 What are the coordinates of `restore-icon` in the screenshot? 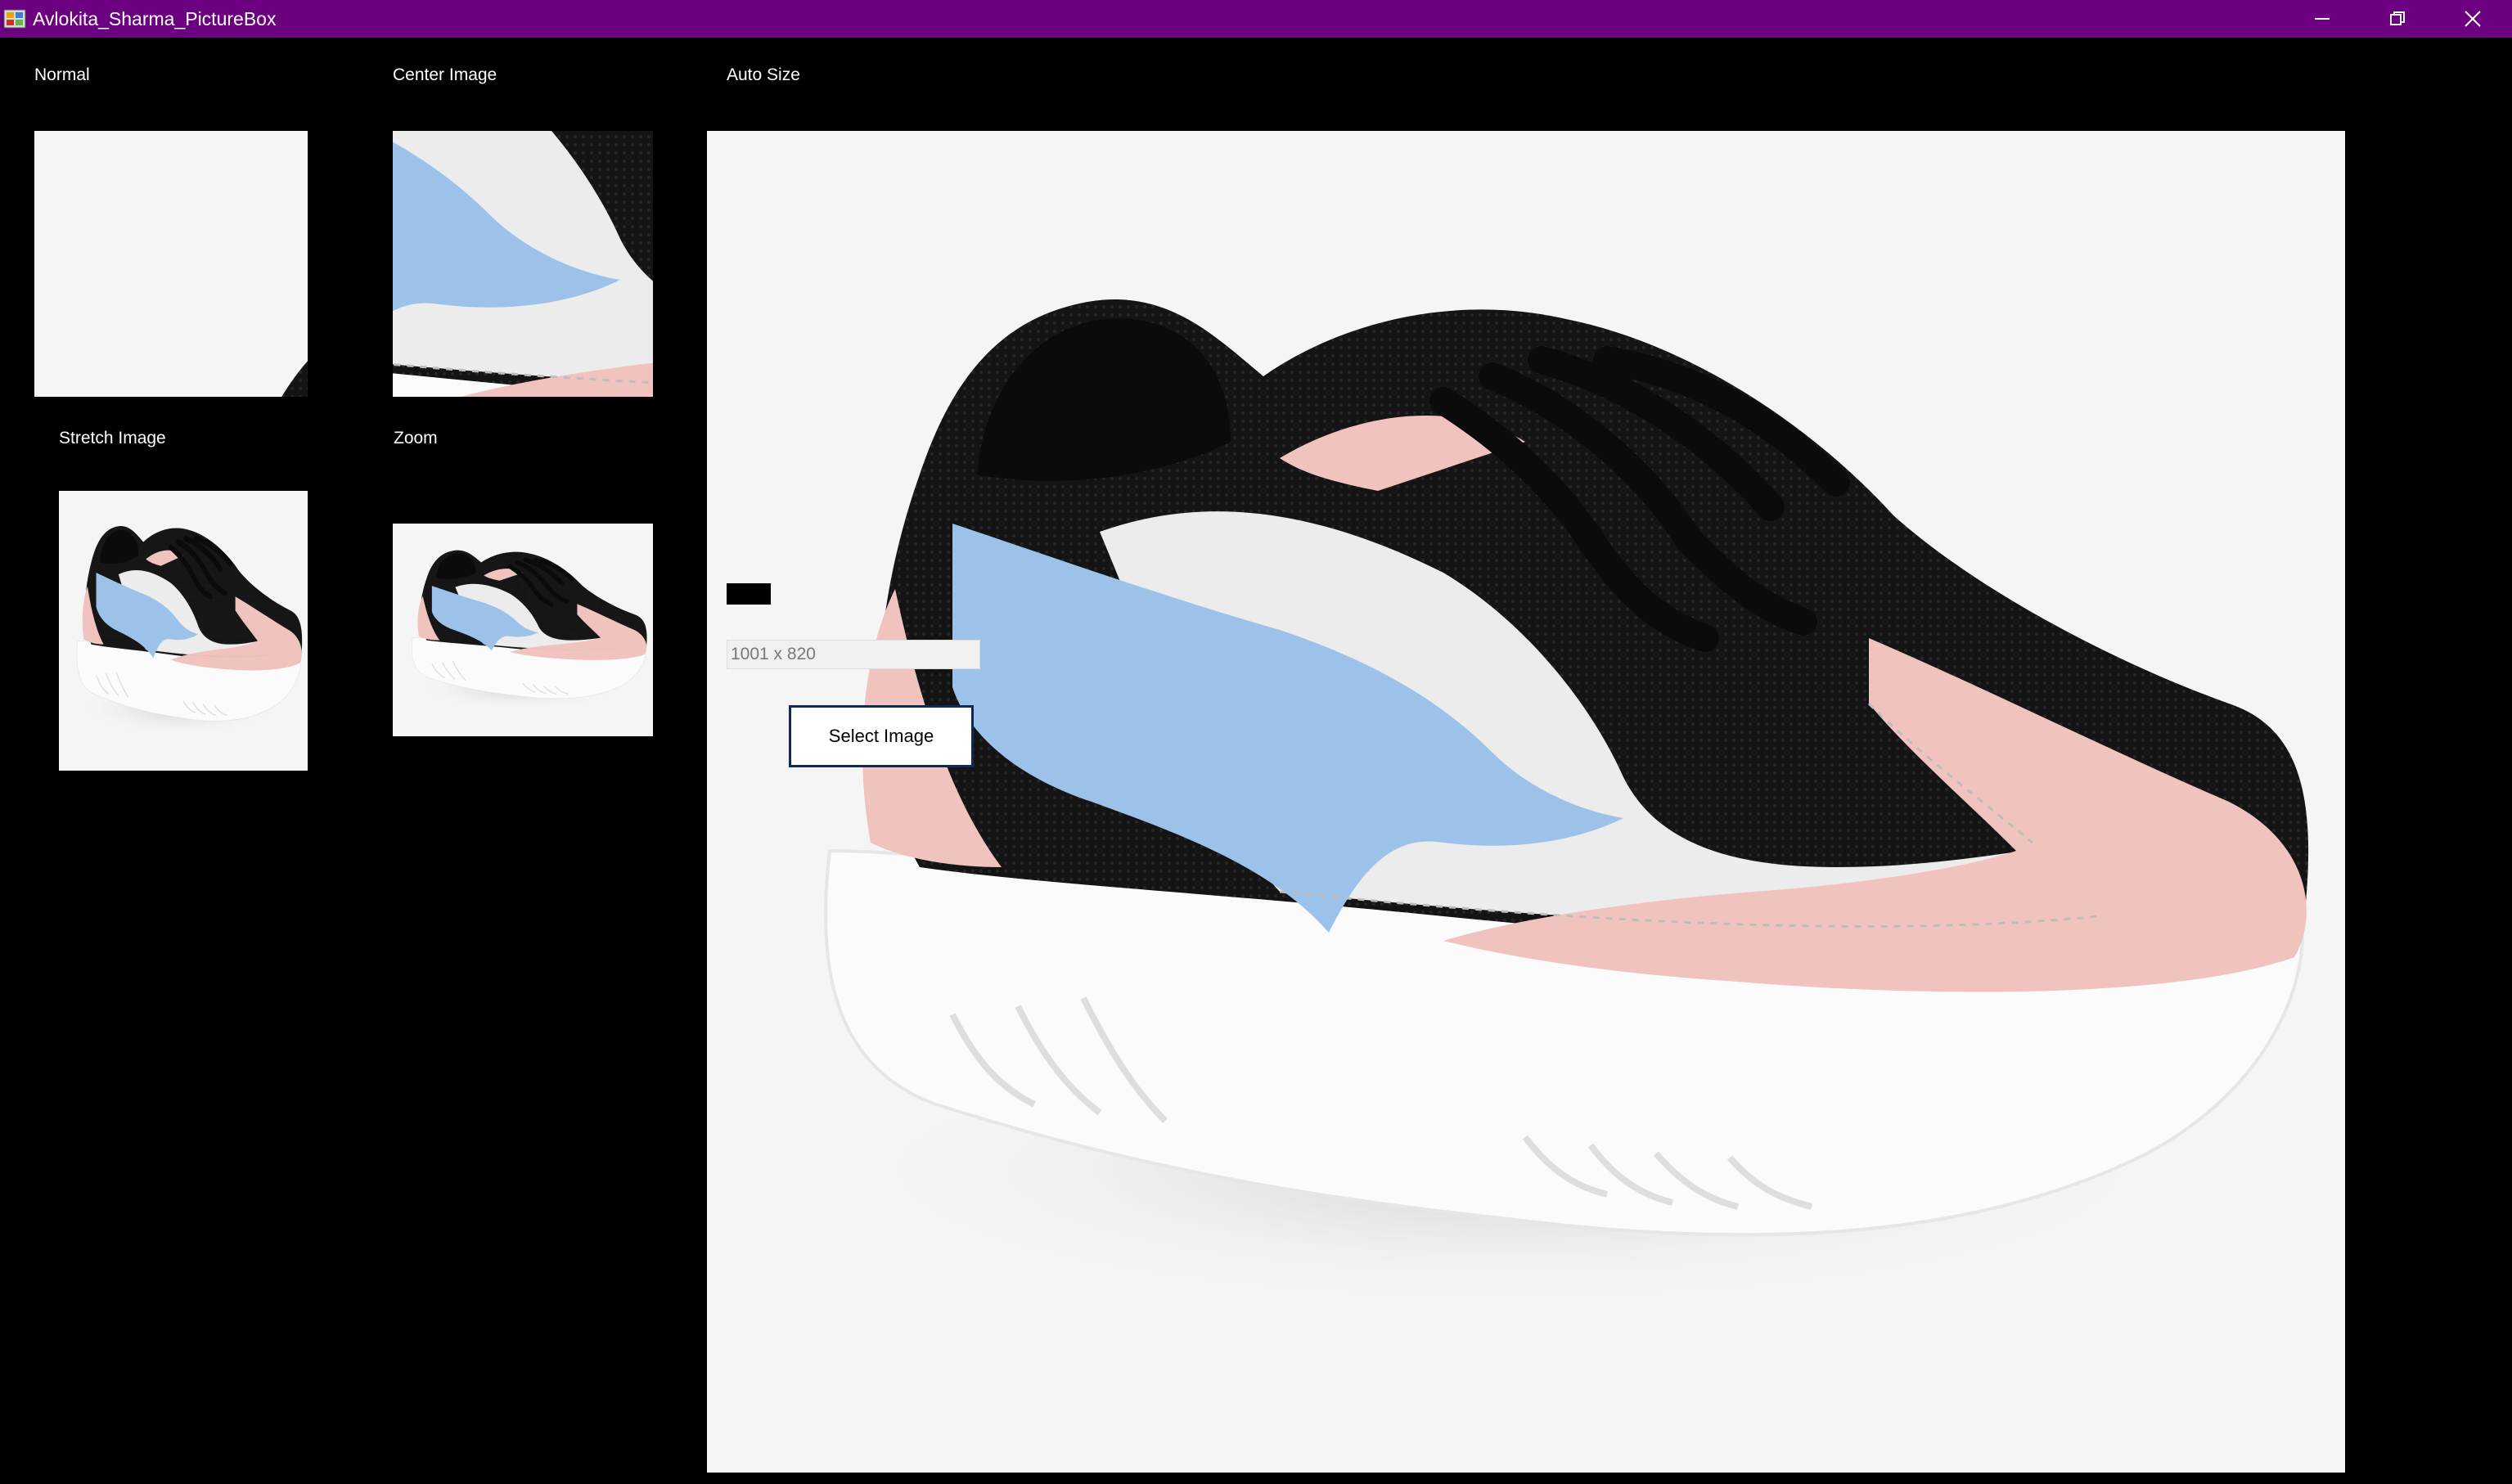 It's located at (2397, 18).